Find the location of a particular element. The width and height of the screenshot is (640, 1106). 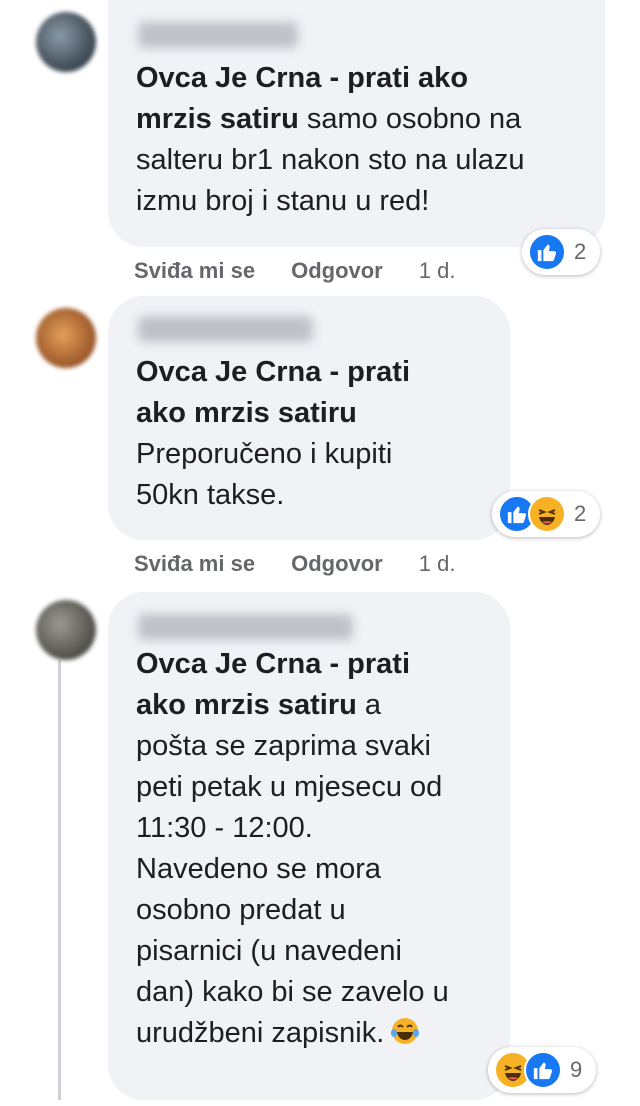

comment-body: pisarnici (u navedeni is located at coordinates (269, 951).